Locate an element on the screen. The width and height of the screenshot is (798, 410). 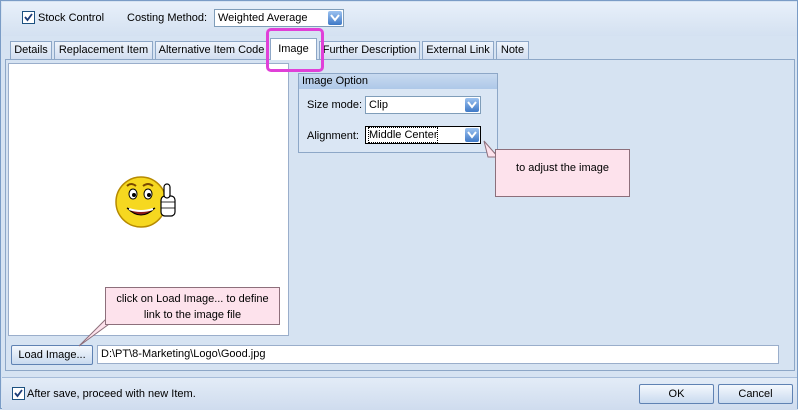
size-mode-value: Clip is located at coordinates (378, 105).